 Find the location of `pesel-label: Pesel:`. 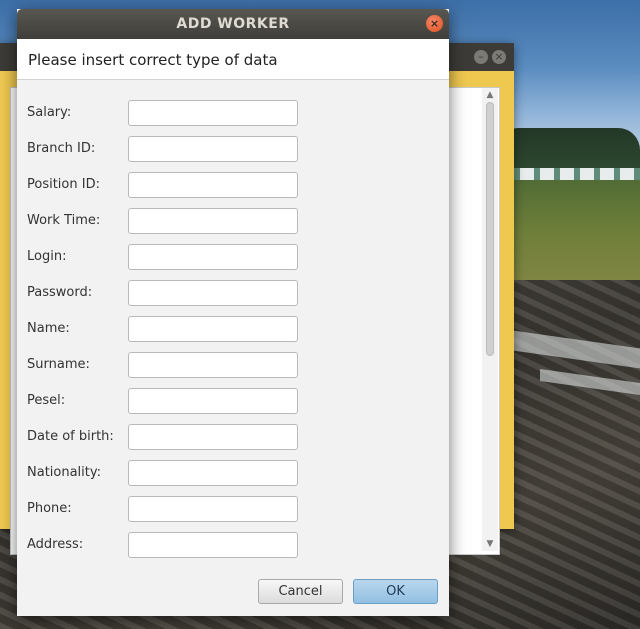

pesel-label: Pesel: is located at coordinates (46, 400).